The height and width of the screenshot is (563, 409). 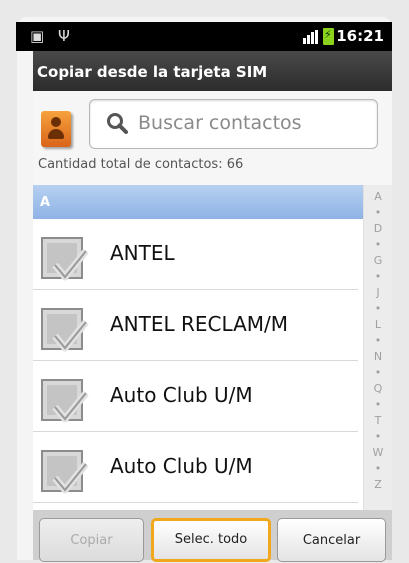 I want to click on title-bar: Copiar desde la tarjeta SIM, so click(x=212, y=71).